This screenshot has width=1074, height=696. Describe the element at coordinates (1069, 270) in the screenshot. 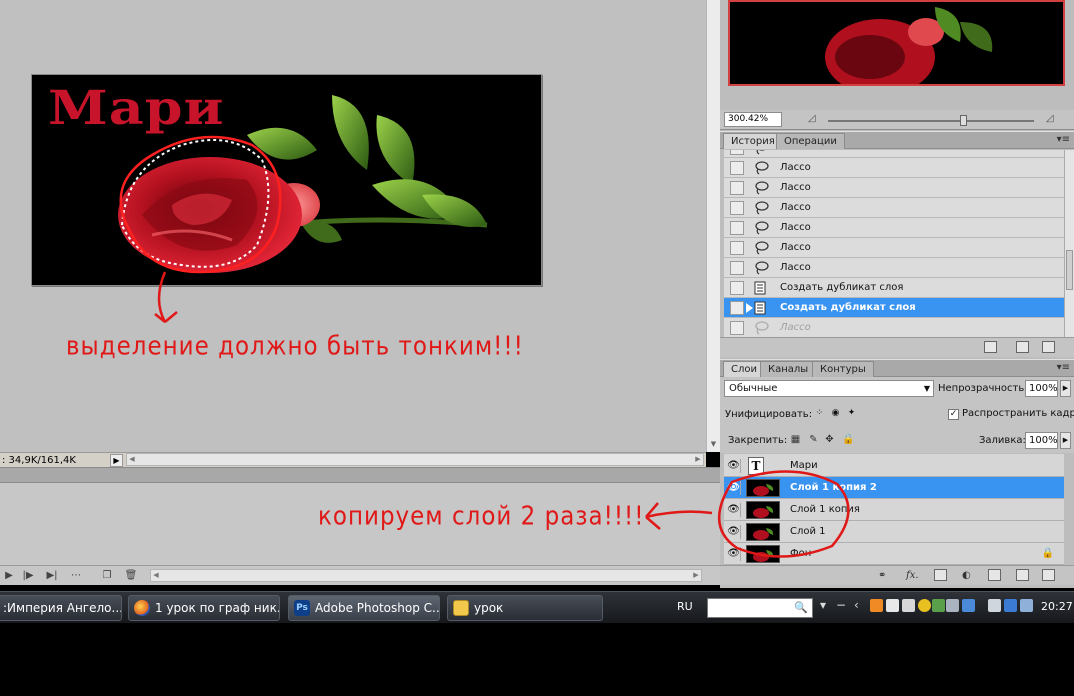

I see `history-scroll-thumb` at that location.